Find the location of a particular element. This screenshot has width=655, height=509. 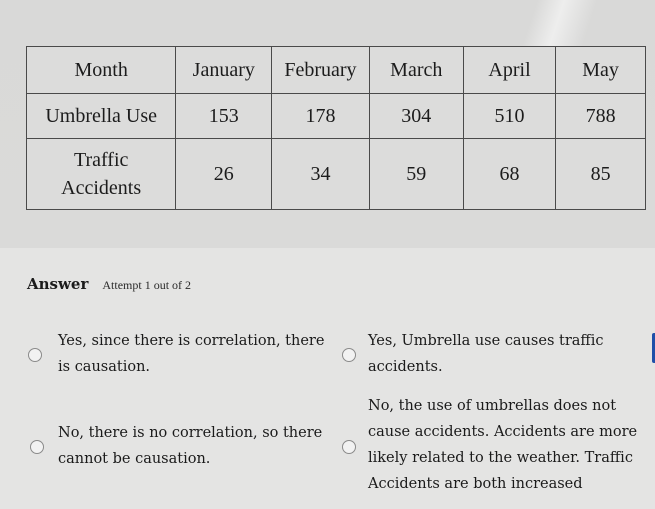

table-row: Umbrella Use 153 178 304 510 788 is located at coordinates (335, 116).